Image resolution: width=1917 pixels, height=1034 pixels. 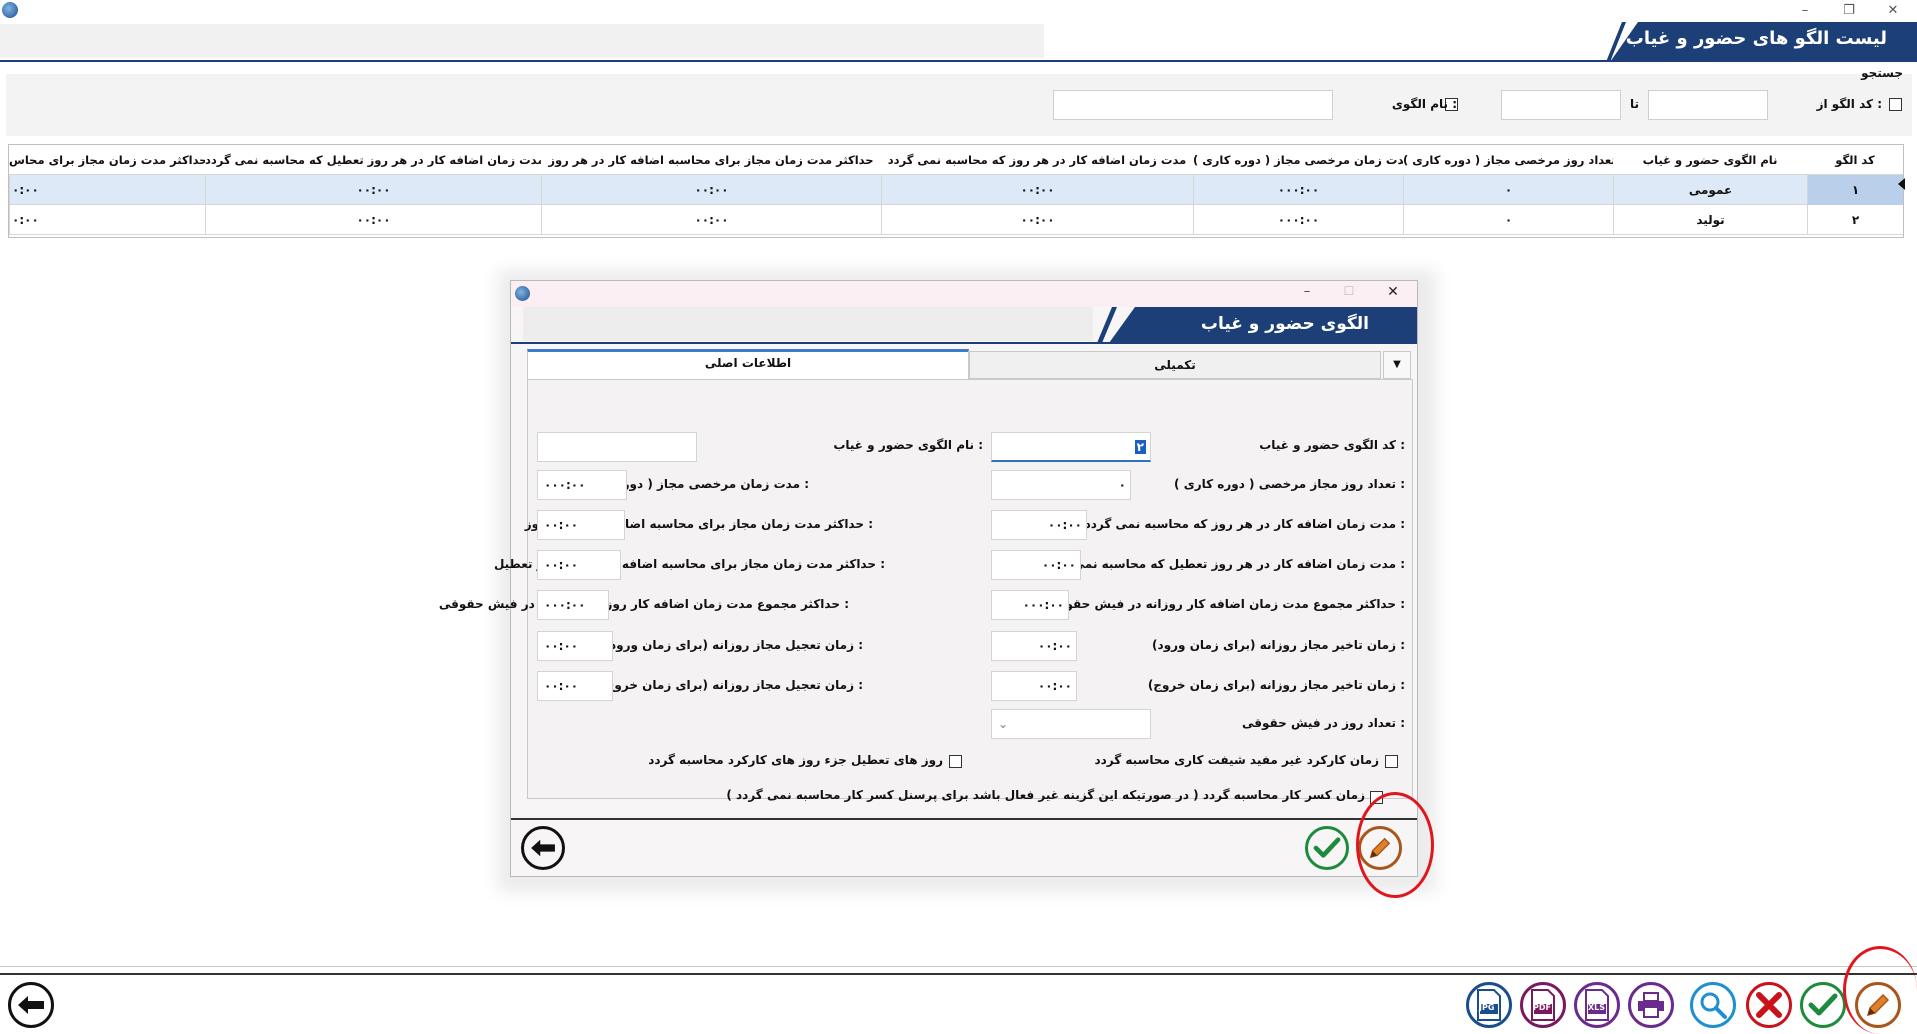 I want to click on holidays-checkbox, so click(x=955, y=761).